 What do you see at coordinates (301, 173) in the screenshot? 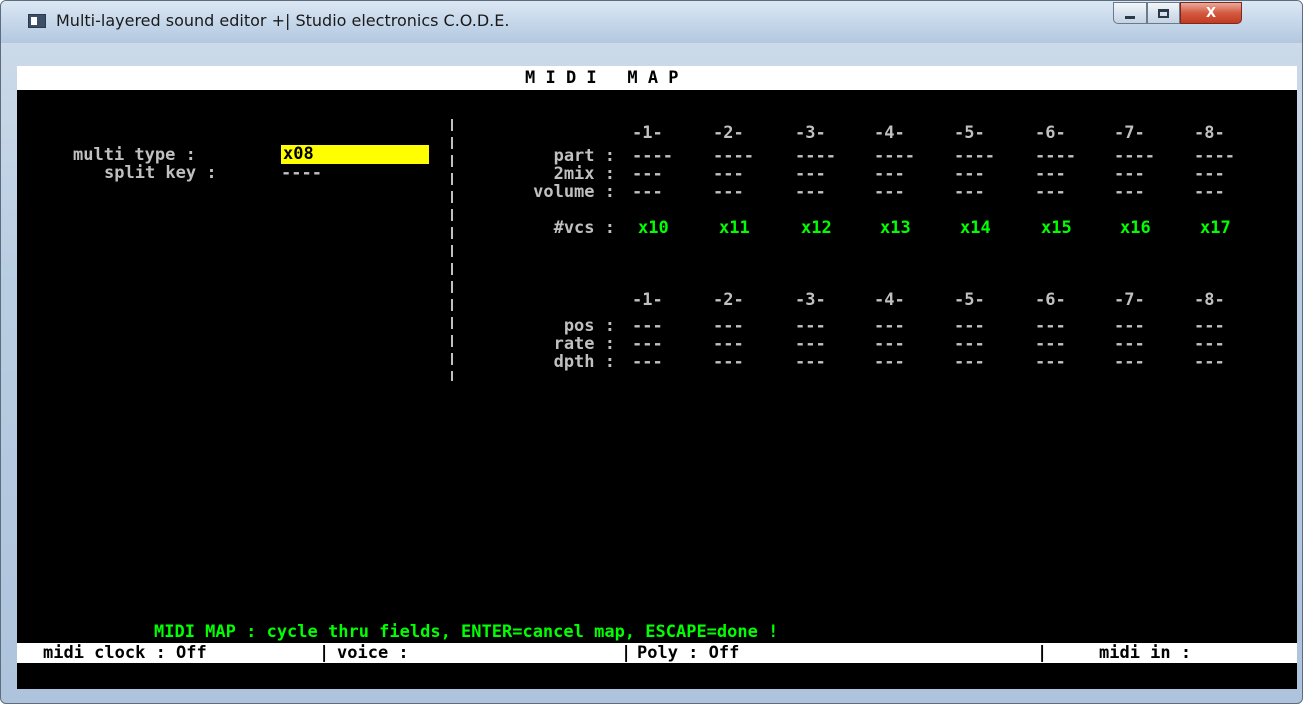
I see `split-key-value: ----` at bounding box center [301, 173].